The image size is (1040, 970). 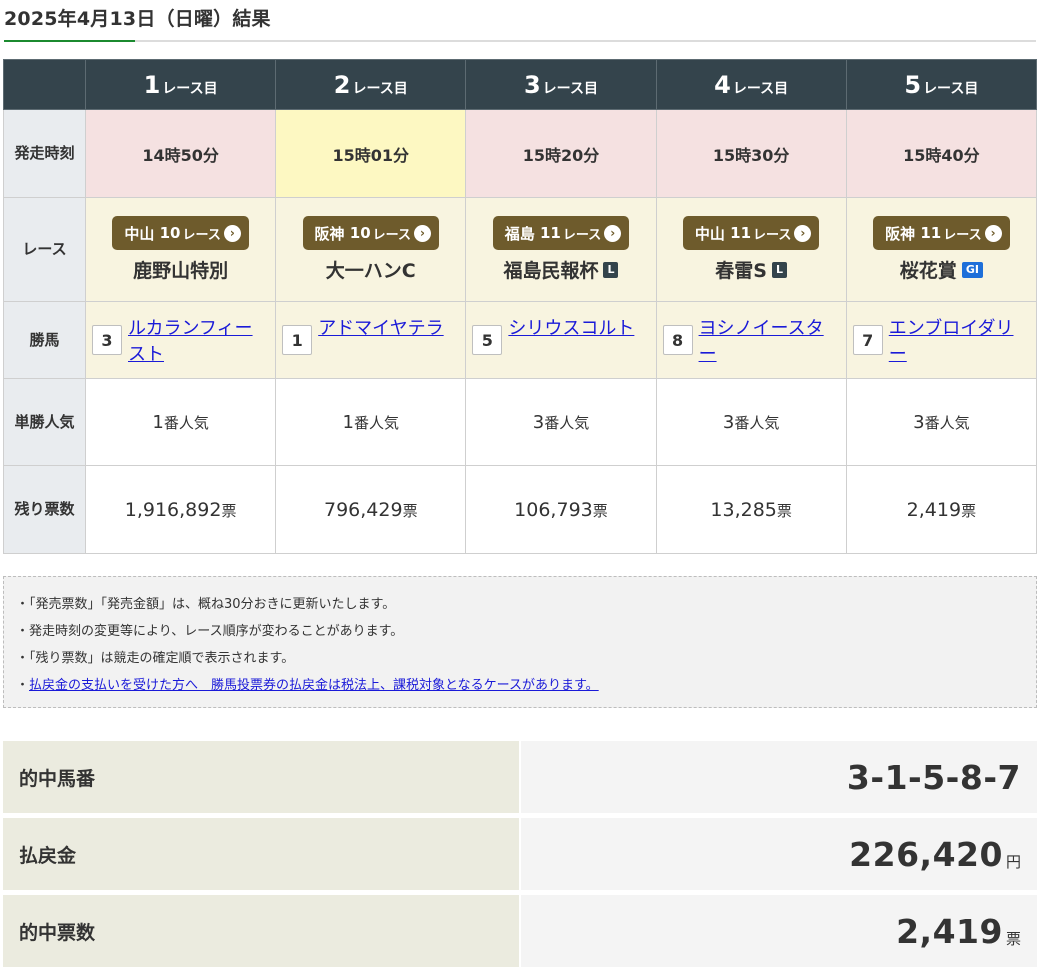 I want to click on winner-cell: 8 ヨシノイースター, so click(x=751, y=340).